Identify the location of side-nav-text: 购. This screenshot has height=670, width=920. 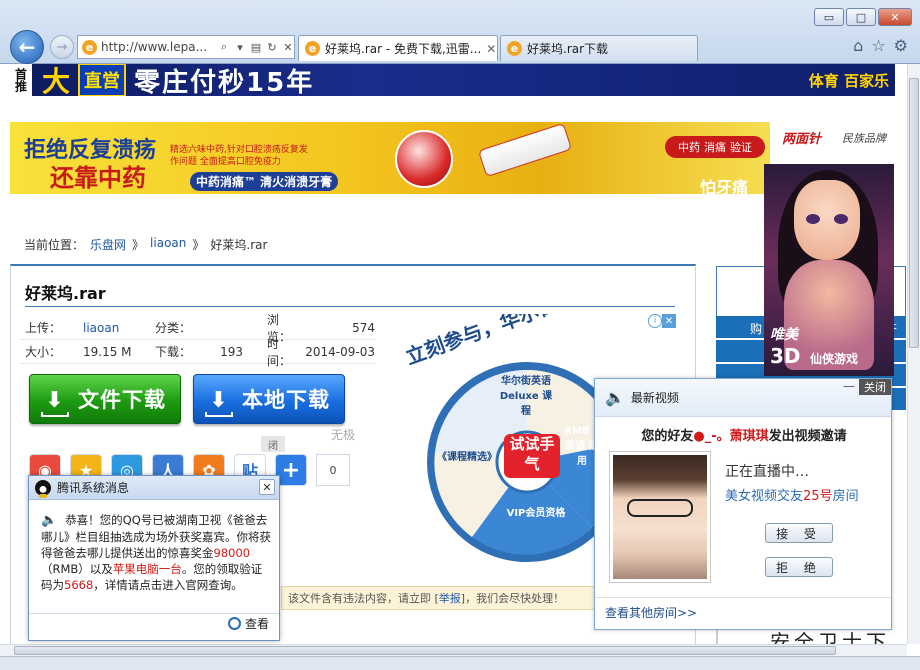
(756, 328).